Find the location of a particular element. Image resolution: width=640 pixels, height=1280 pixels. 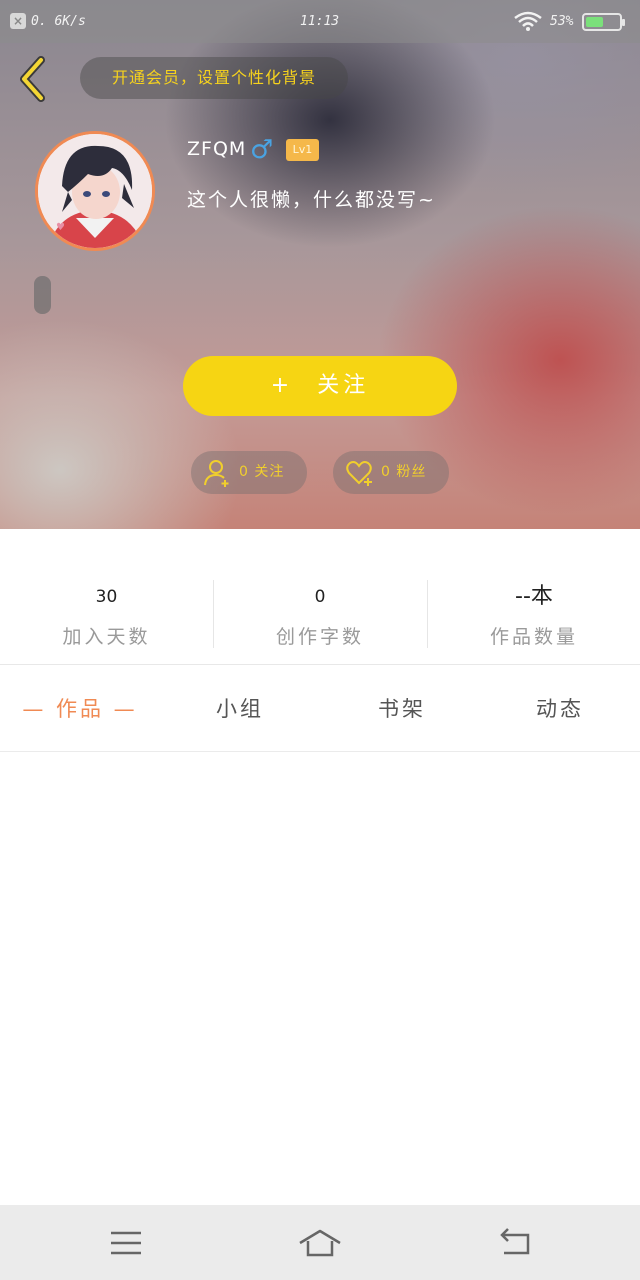

battery-percent: 53% is located at coordinates (562, 21).